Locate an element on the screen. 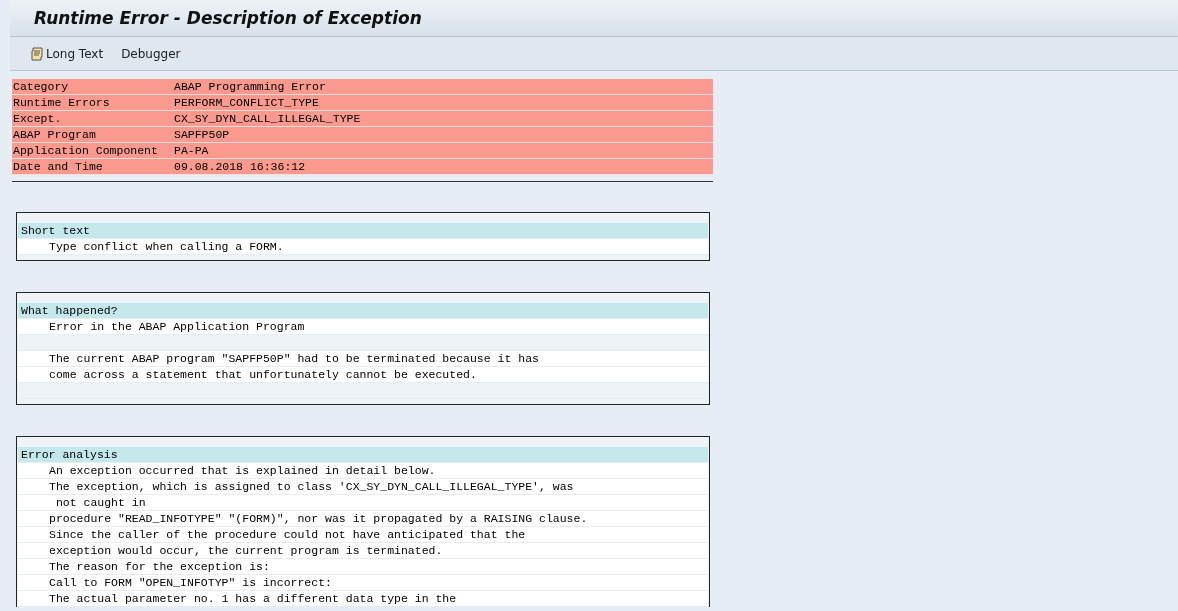 The height and width of the screenshot is (611, 1178). field-label: Category is located at coordinates (41, 86).